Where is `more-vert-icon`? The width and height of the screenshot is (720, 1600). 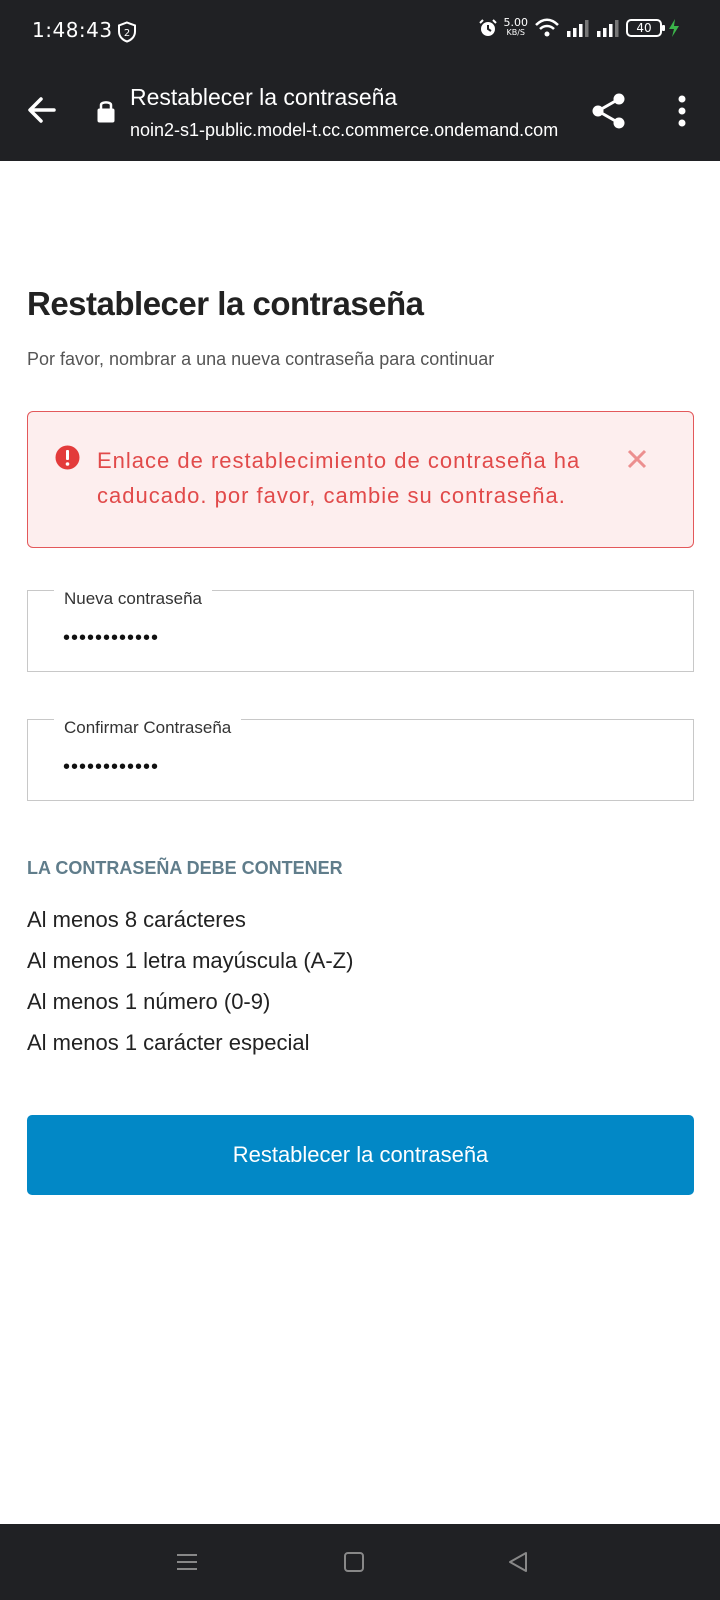 more-vert-icon is located at coordinates (682, 111).